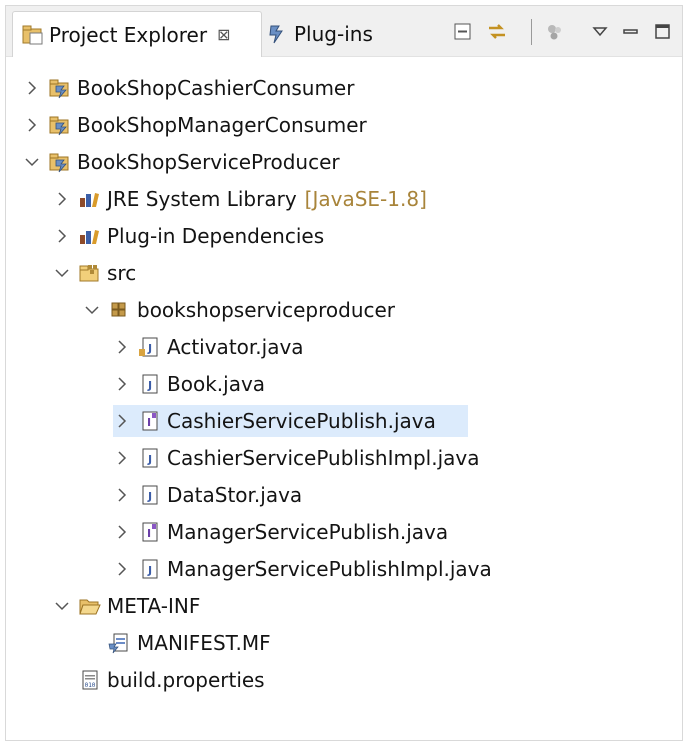 Image resolution: width=686 pixels, height=742 pixels. What do you see at coordinates (223, 34) in the screenshot?
I see `close-tab-icon: ⊠` at bounding box center [223, 34].